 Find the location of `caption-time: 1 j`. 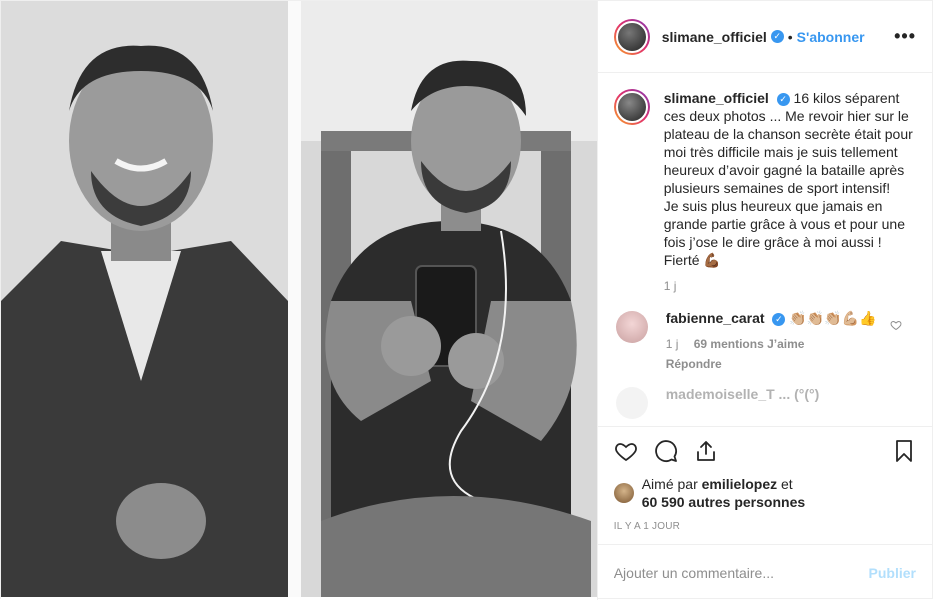

caption-time: 1 j is located at coordinates (670, 286).